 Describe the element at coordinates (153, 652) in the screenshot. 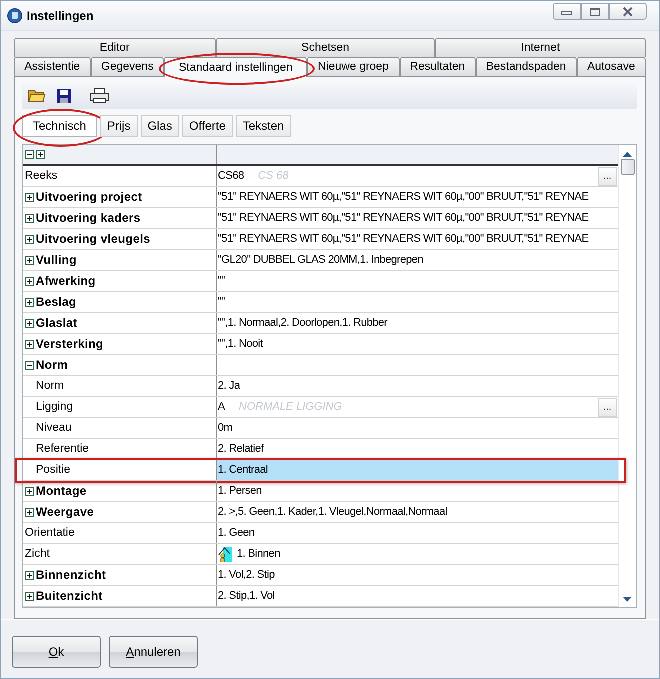

I see `dialog-button: Annuleren` at that location.